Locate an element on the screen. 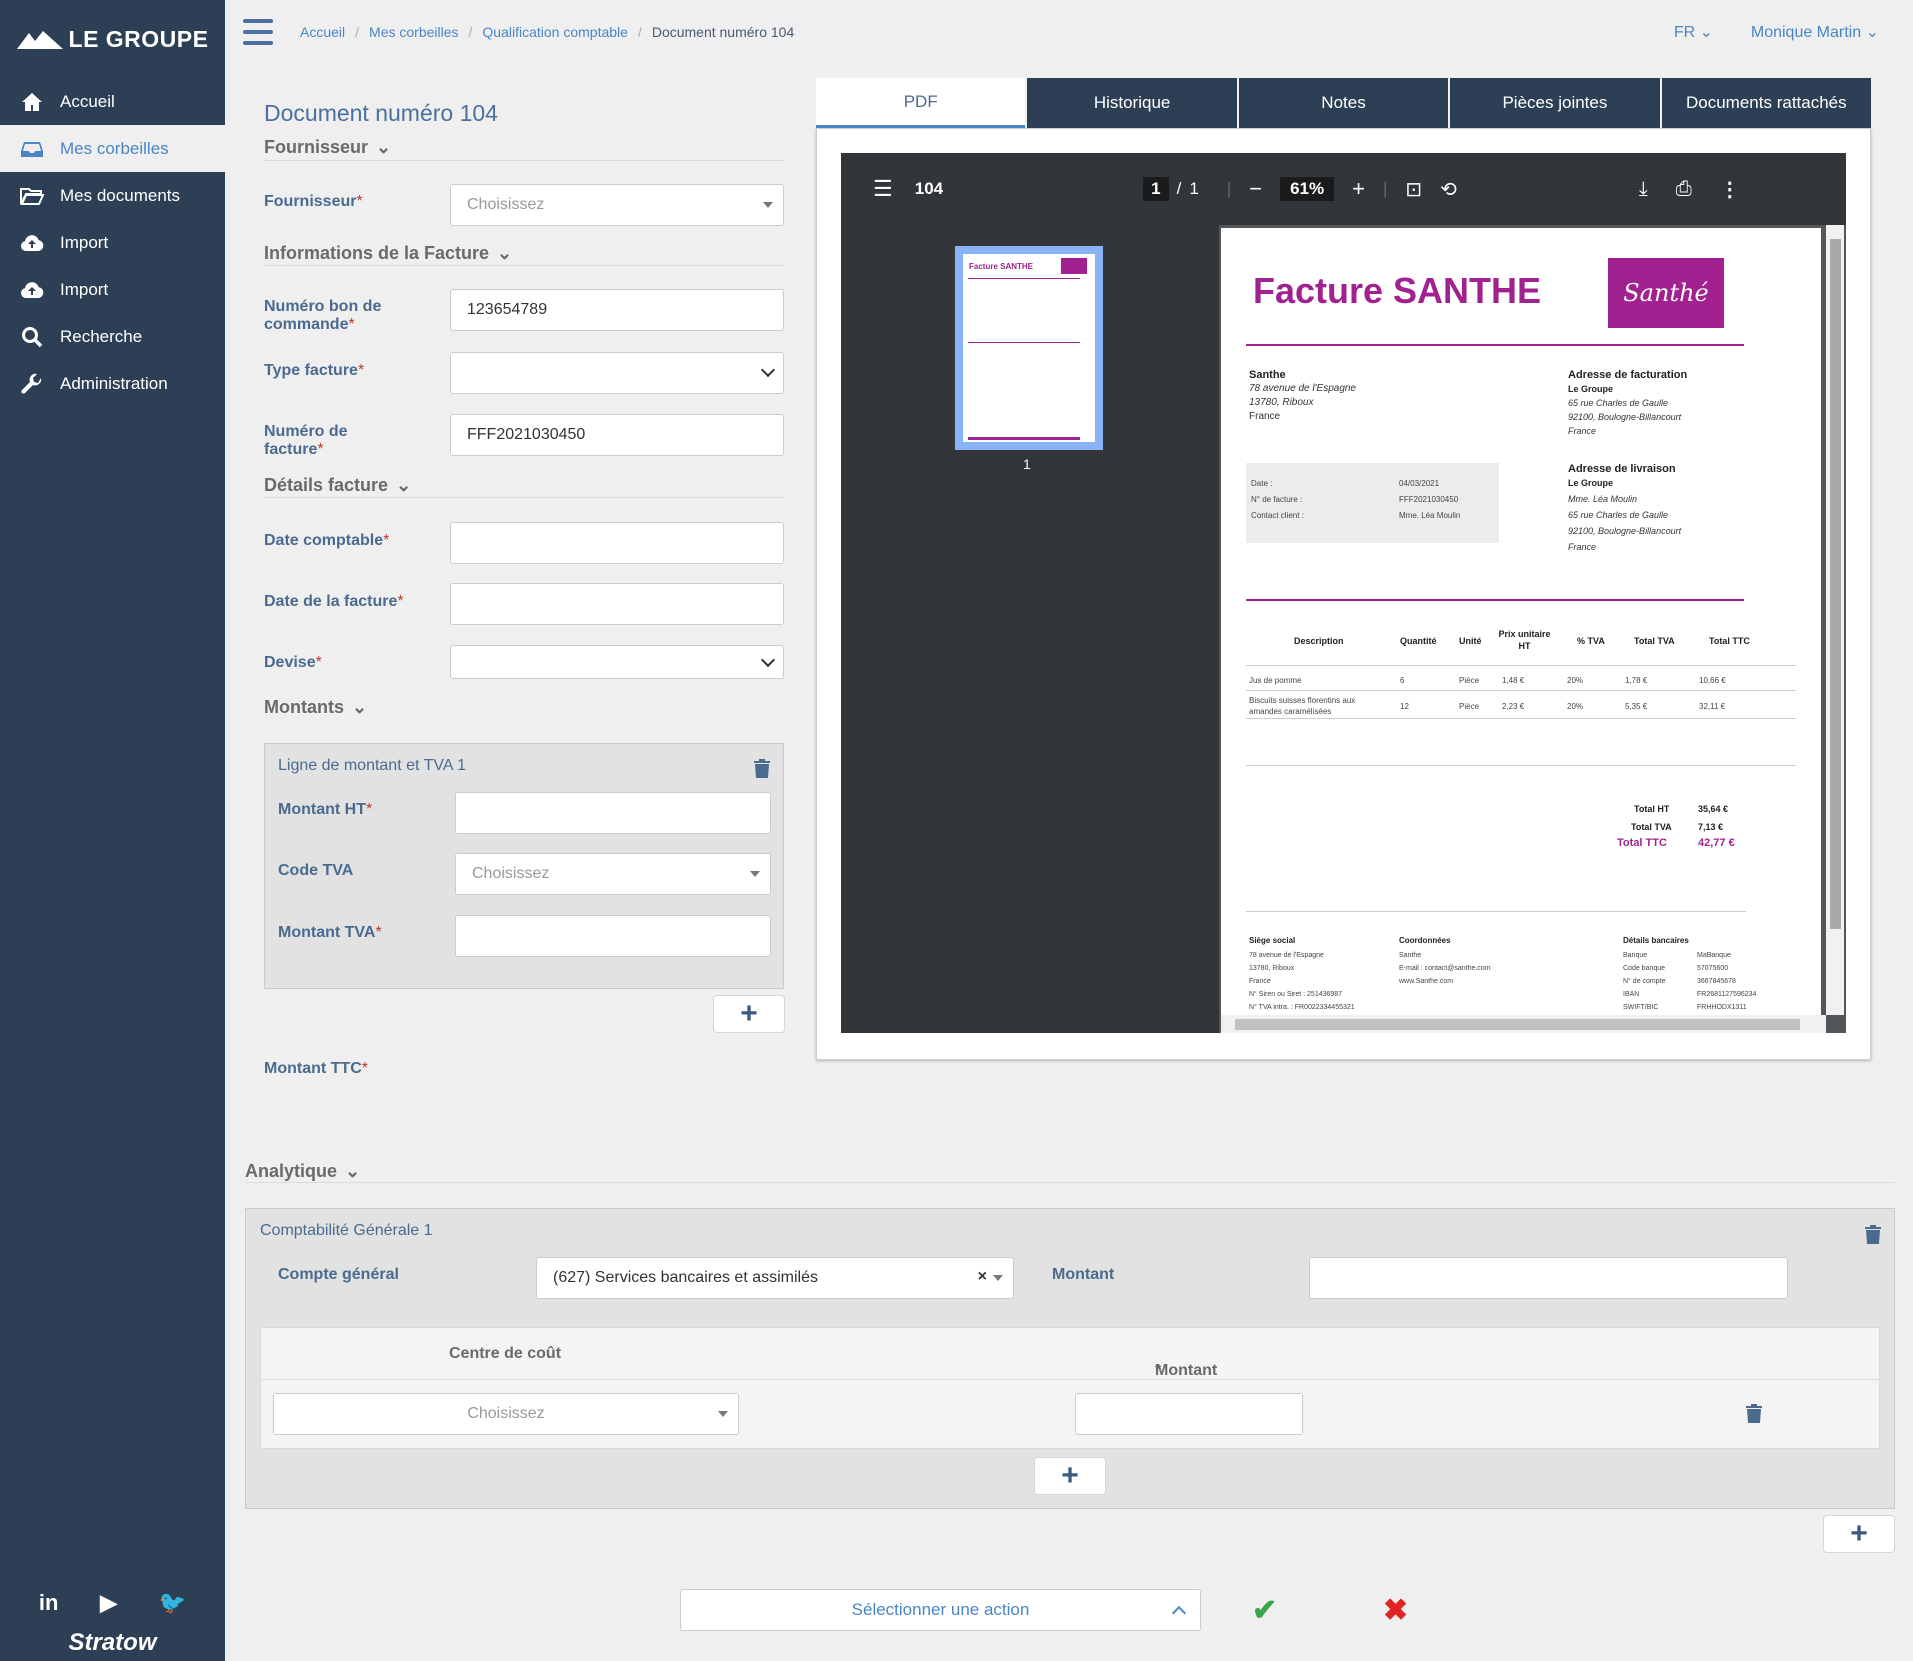 Image resolution: width=1913 pixels, height=1661 pixels. fournisseur-select: Choisissez is located at coordinates (617, 205).